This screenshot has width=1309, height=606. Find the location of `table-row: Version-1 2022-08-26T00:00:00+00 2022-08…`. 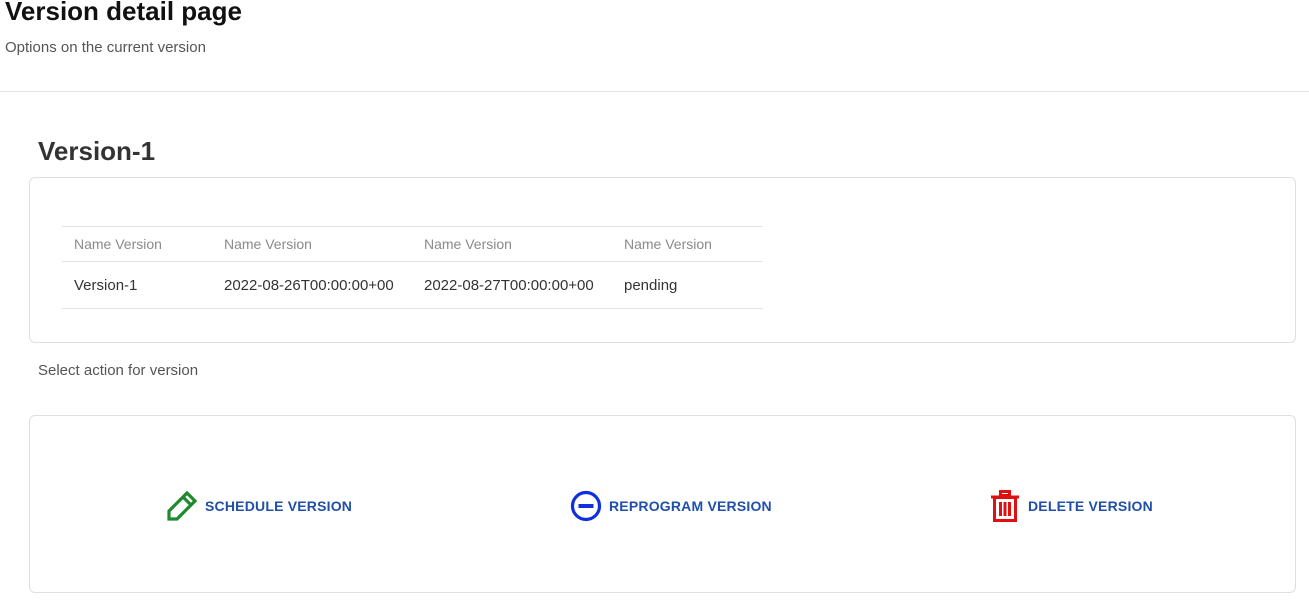

table-row: Version-1 2022-08-26T00:00:00+00 2022-08… is located at coordinates (412, 285).